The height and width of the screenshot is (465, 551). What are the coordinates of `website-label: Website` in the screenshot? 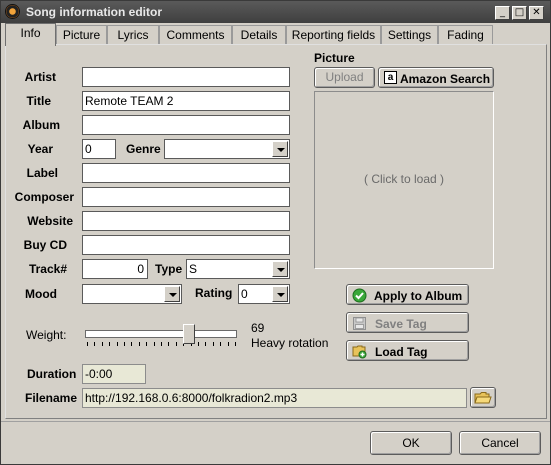 It's located at (50, 221).